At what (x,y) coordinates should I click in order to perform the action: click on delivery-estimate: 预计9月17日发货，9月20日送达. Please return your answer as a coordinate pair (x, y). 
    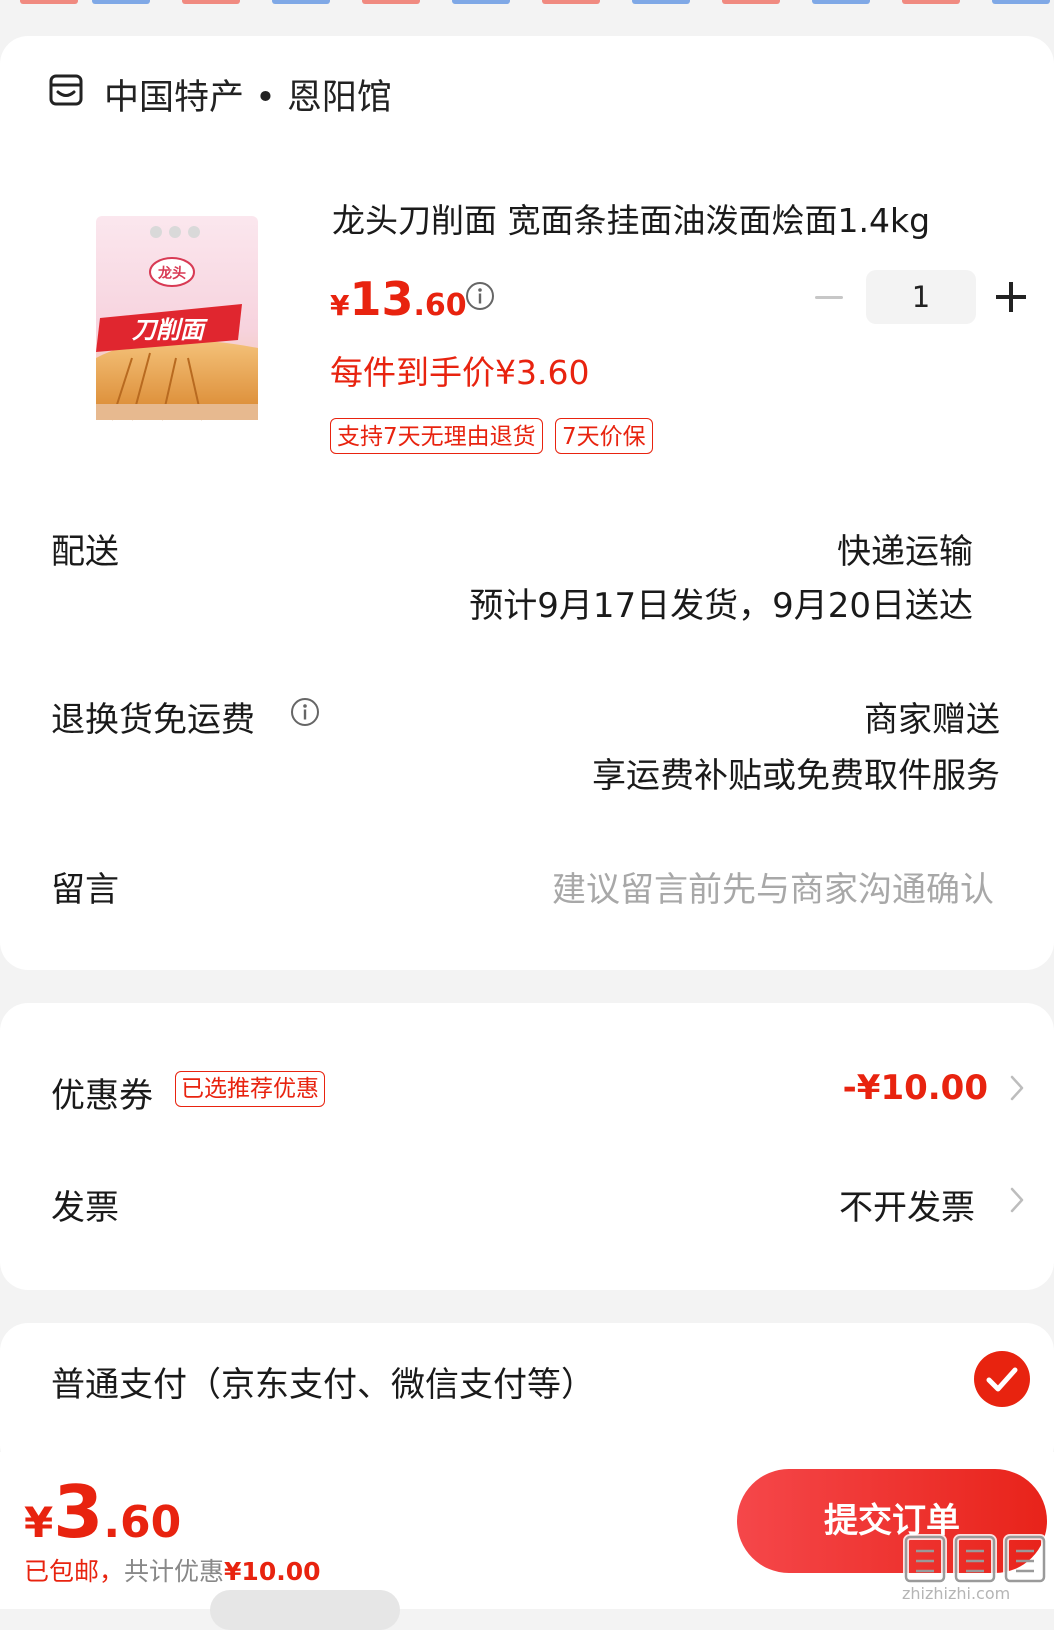
    Looking at the image, I should click on (721, 606).